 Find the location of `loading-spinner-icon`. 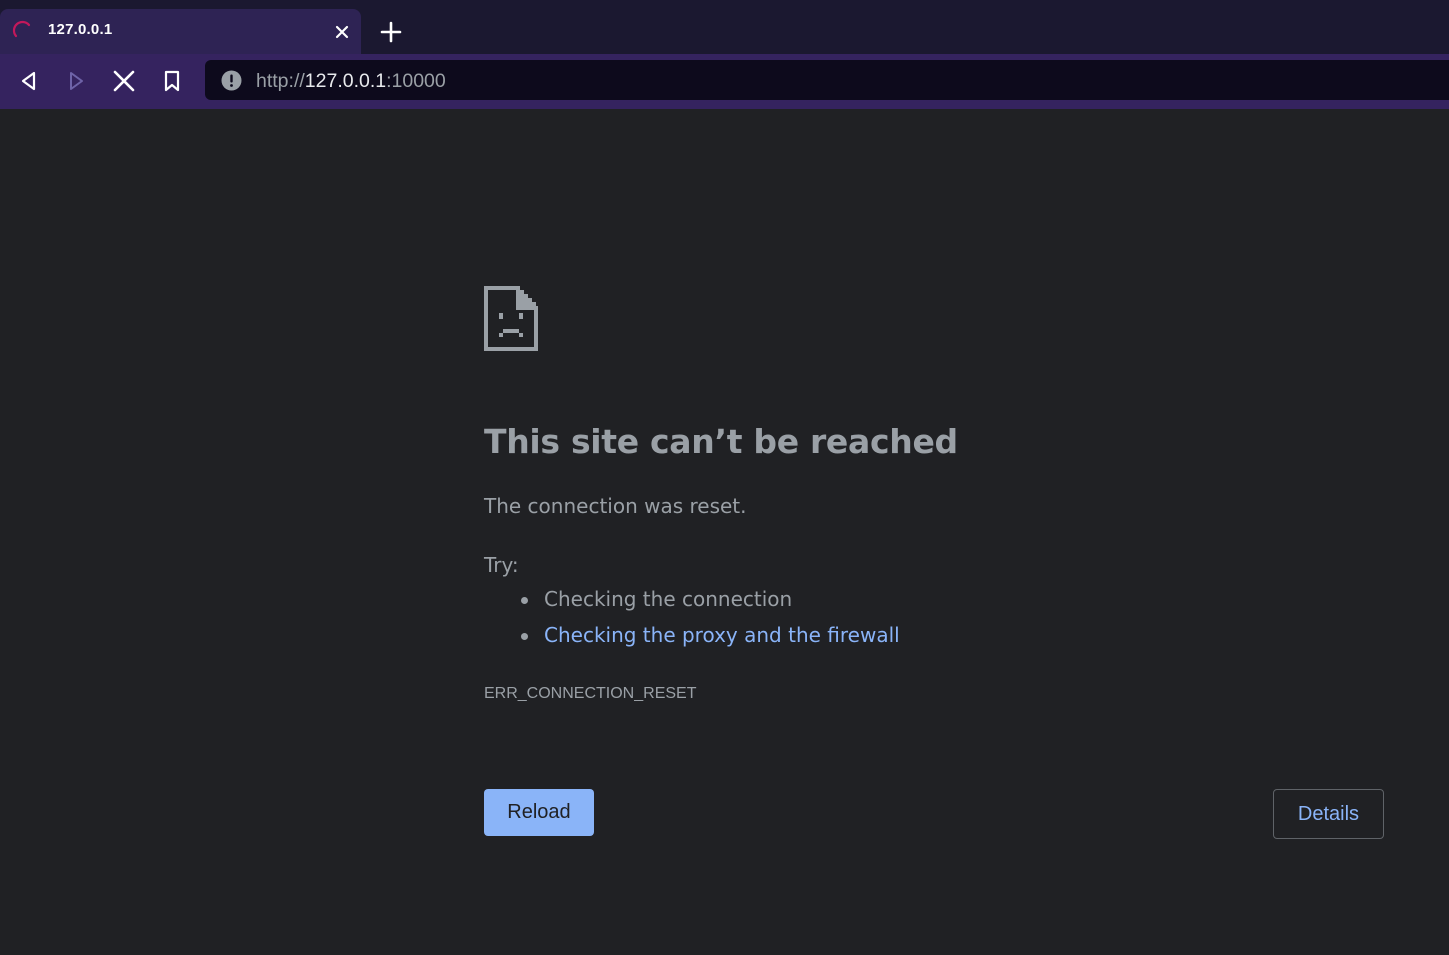

loading-spinner-icon is located at coordinates (21, 29).